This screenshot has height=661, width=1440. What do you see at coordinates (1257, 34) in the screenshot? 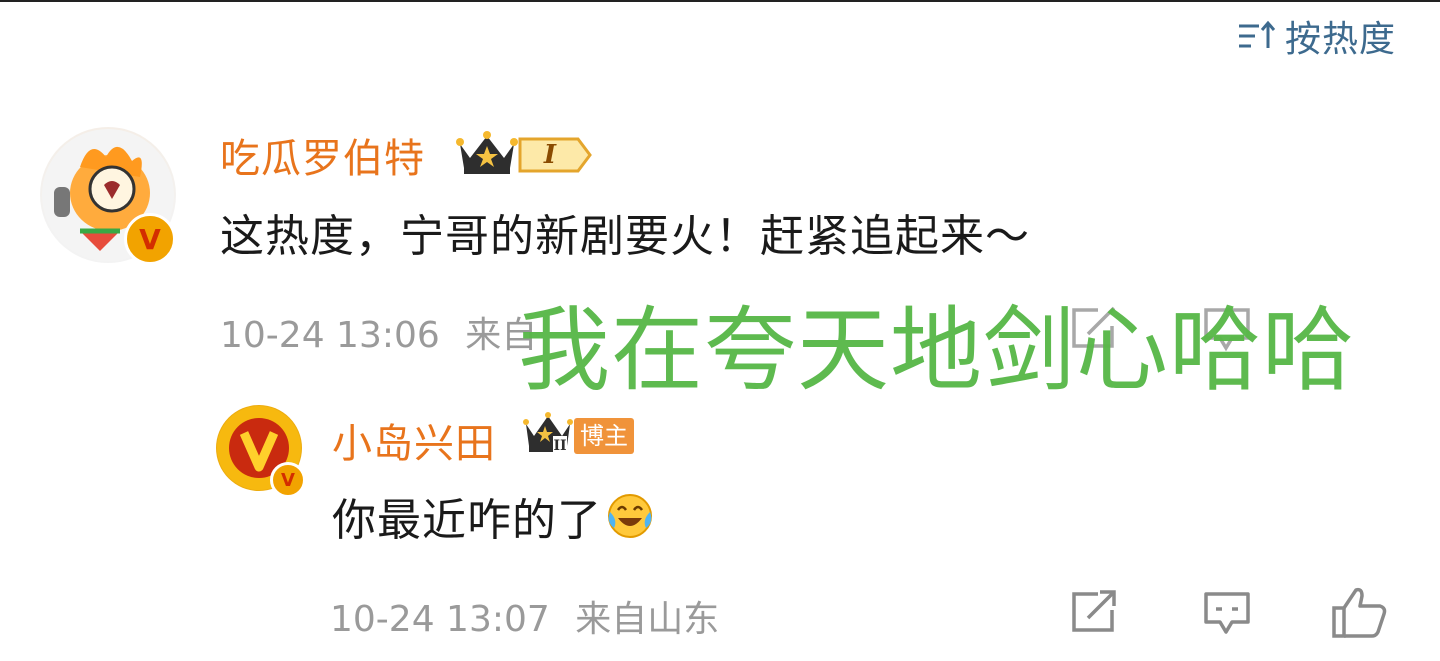
I see `sort-icon` at bounding box center [1257, 34].